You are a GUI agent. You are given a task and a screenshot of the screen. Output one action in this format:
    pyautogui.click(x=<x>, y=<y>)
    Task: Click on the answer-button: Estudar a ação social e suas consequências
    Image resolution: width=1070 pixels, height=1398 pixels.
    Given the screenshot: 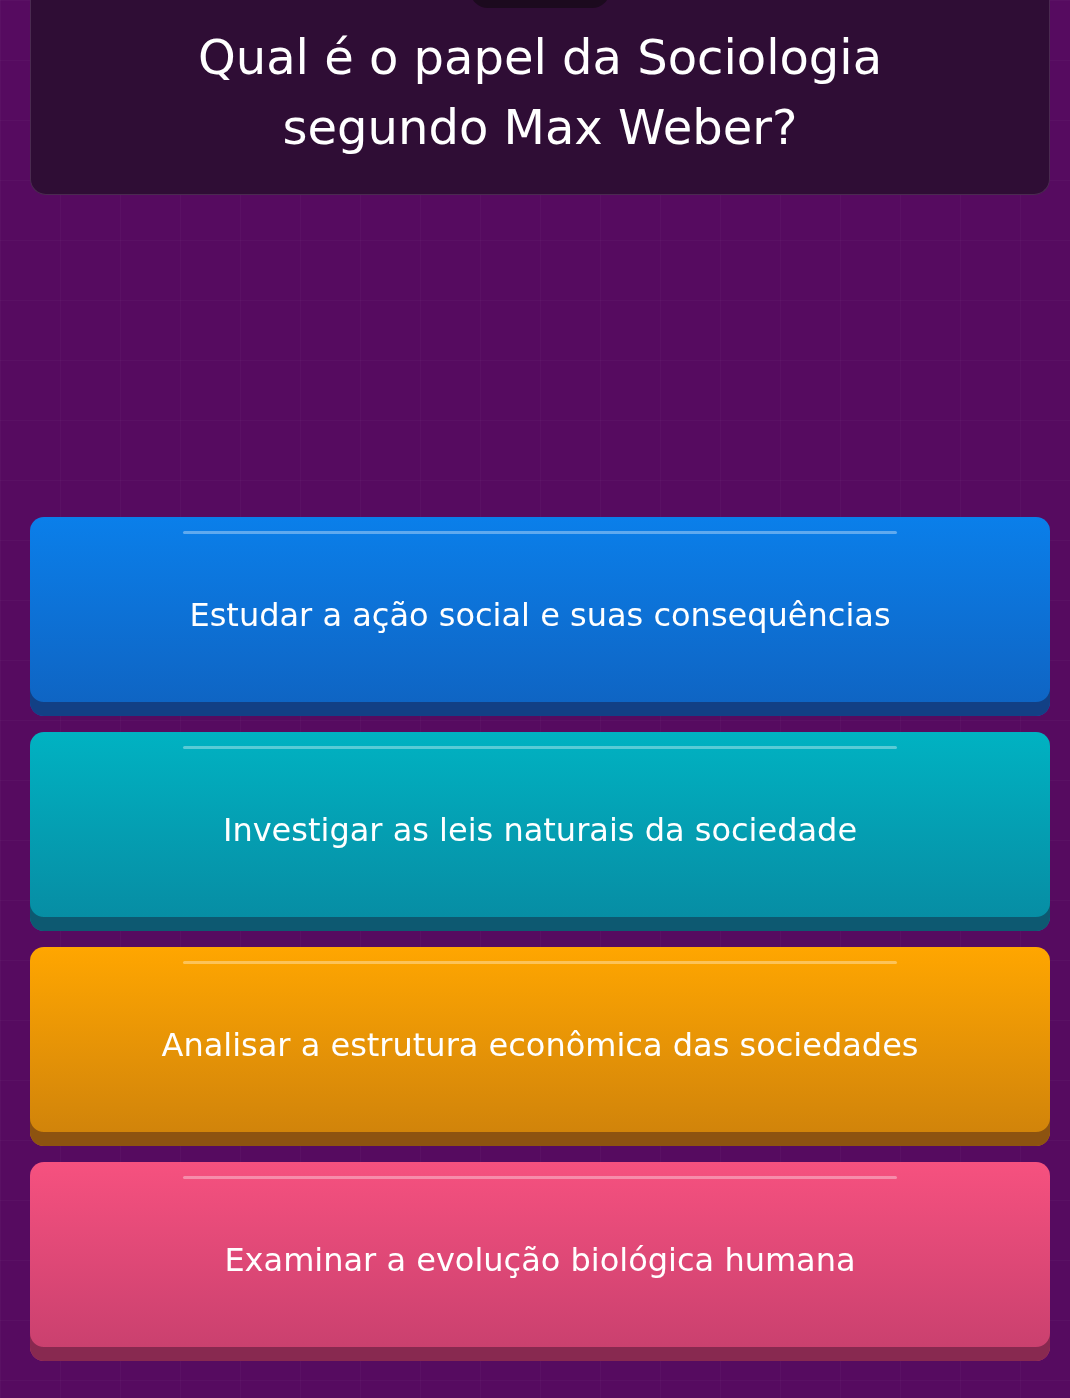 What is the action you would take?
    pyautogui.click(x=540, y=616)
    